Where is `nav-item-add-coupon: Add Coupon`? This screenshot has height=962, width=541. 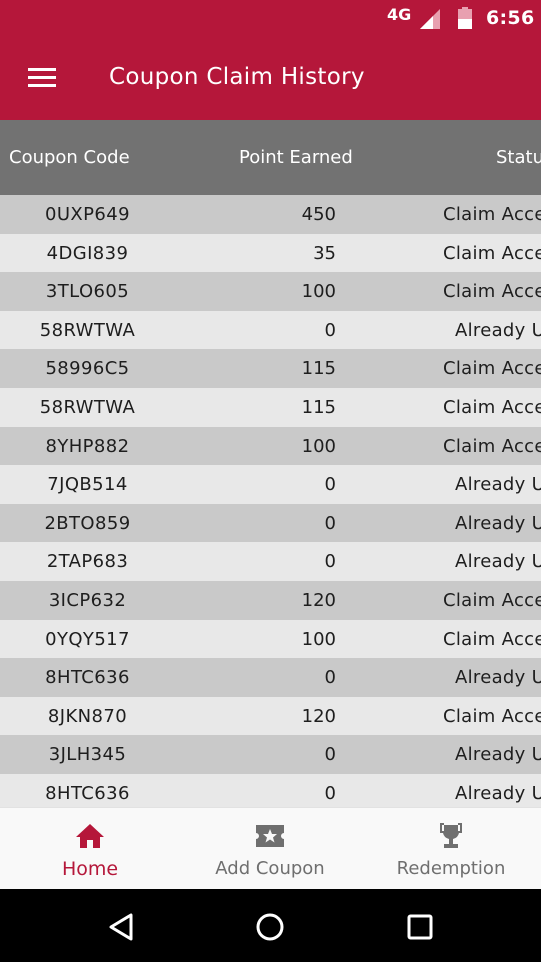 nav-item-add-coupon: Add Coupon is located at coordinates (270, 849).